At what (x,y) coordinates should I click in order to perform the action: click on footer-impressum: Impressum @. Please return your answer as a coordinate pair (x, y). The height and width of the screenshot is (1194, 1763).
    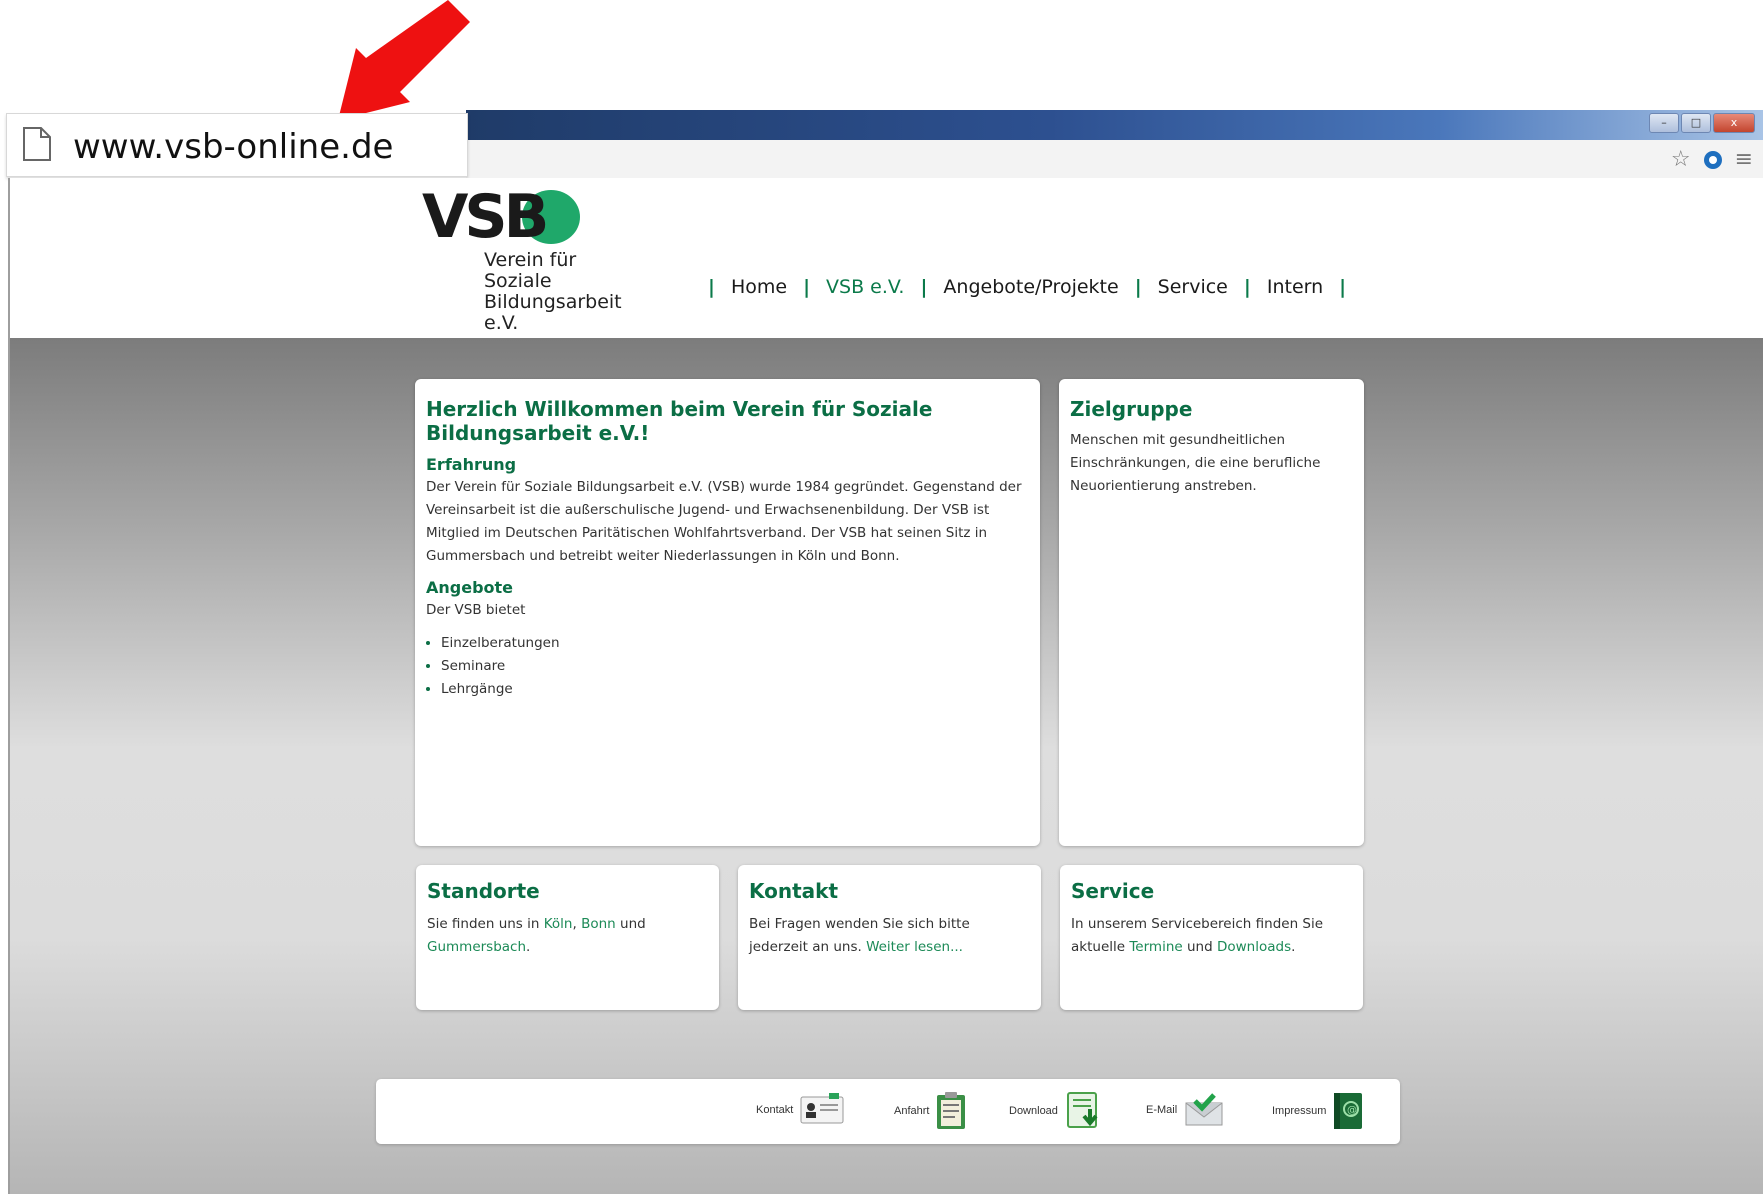
    Looking at the image, I should click on (1319, 1111).